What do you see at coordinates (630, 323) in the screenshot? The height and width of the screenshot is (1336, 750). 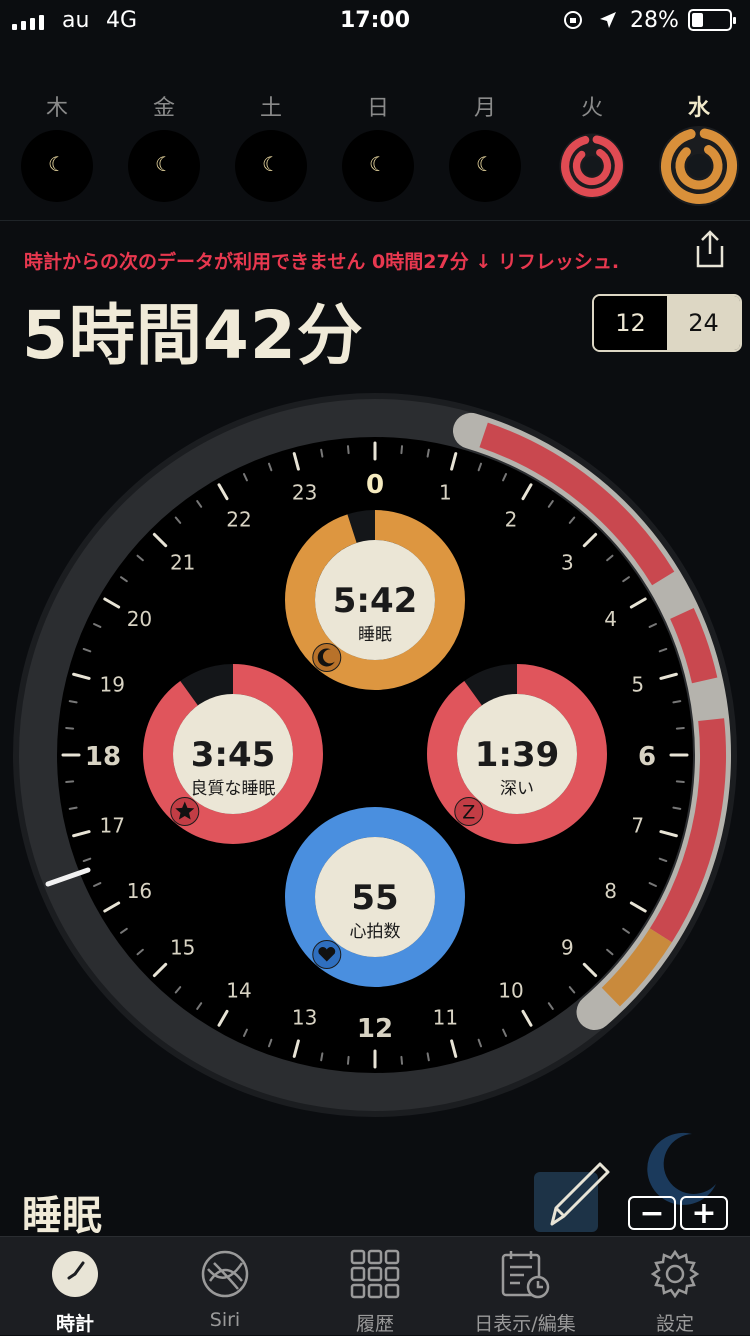 I see `format-12-button: 12` at bounding box center [630, 323].